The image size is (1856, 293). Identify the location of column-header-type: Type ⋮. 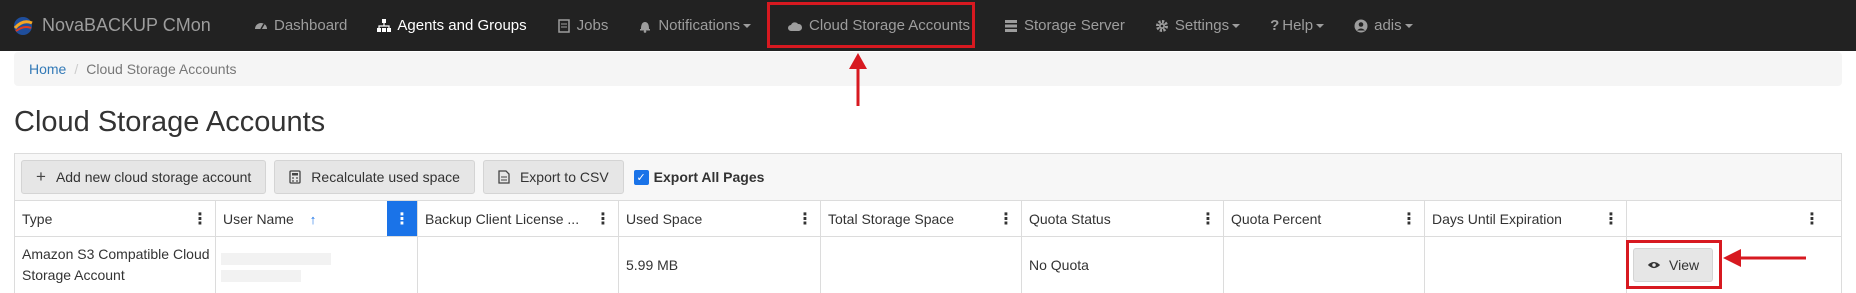
(115, 219).